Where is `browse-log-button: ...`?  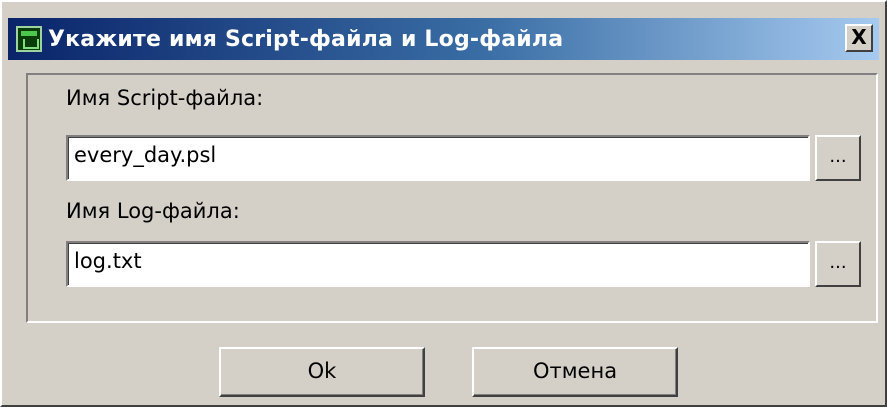
browse-log-button: ... is located at coordinates (838, 264).